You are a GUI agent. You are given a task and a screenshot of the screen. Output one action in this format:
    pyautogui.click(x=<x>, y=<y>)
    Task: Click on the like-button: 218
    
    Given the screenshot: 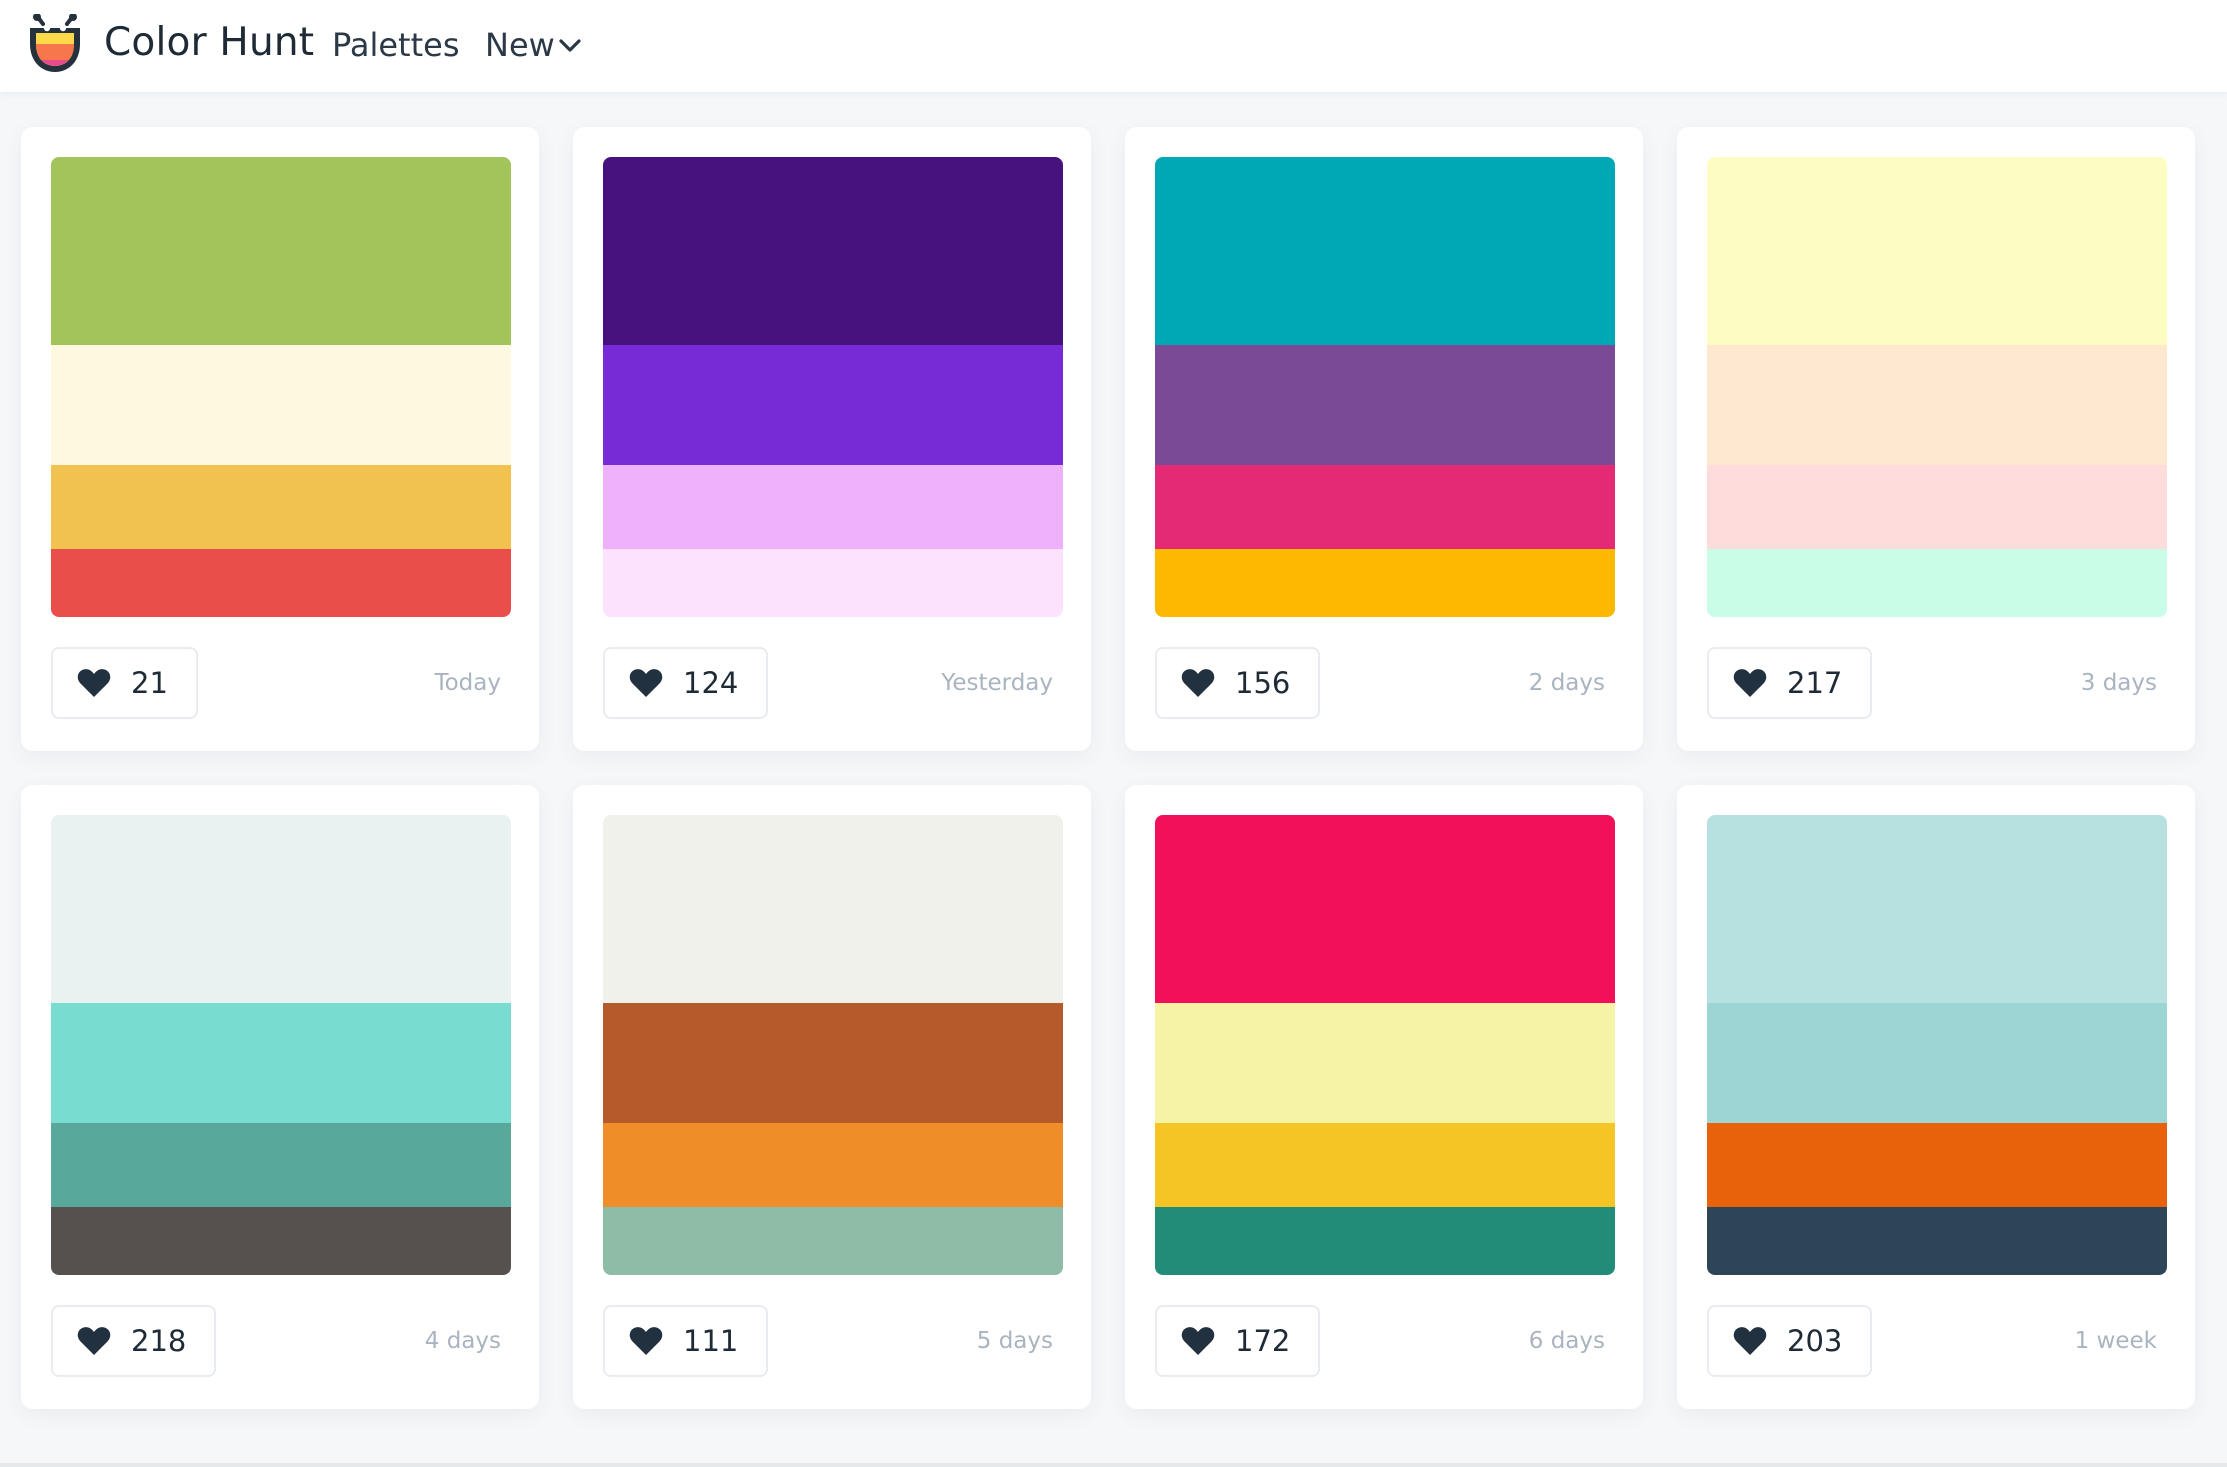 What is the action you would take?
    pyautogui.click(x=134, y=1341)
    